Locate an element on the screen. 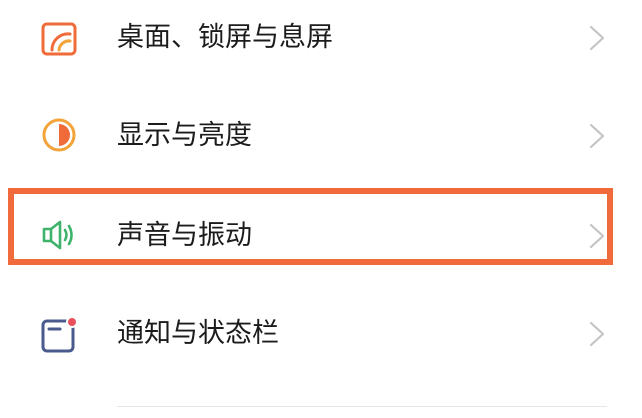  settings-item-label: 声音与振动 is located at coordinates (184, 235).